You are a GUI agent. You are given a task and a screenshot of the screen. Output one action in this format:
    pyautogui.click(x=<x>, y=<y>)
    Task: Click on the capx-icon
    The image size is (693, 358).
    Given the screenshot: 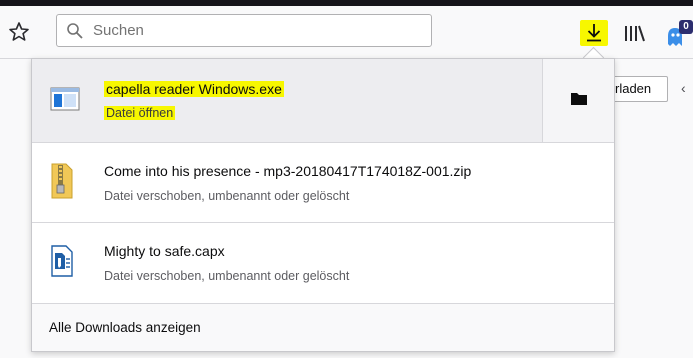 What is the action you would take?
    pyautogui.click(x=62, y=263)
    